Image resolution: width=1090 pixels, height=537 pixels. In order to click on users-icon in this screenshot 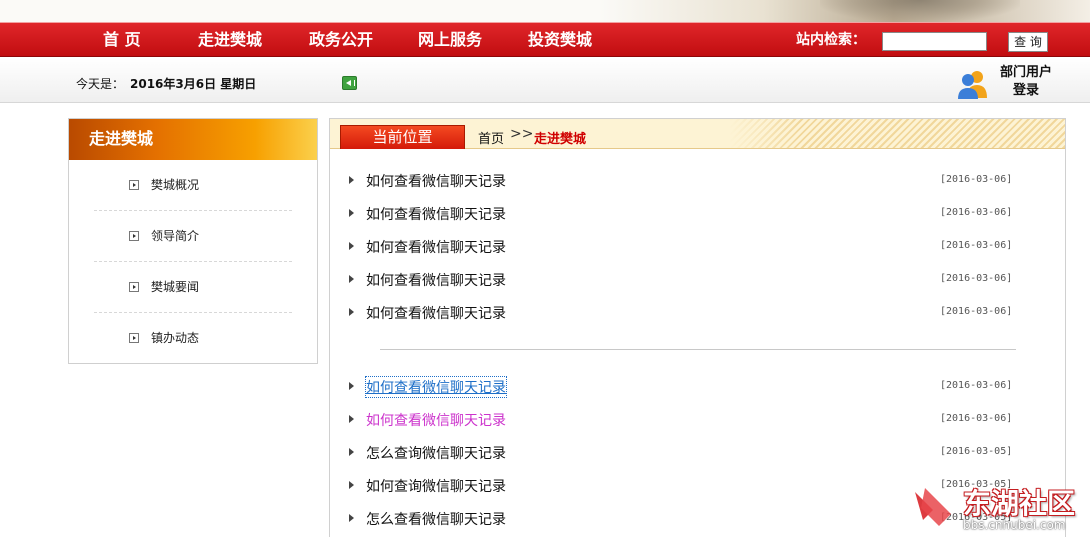, I will do `click(973, 84)`.